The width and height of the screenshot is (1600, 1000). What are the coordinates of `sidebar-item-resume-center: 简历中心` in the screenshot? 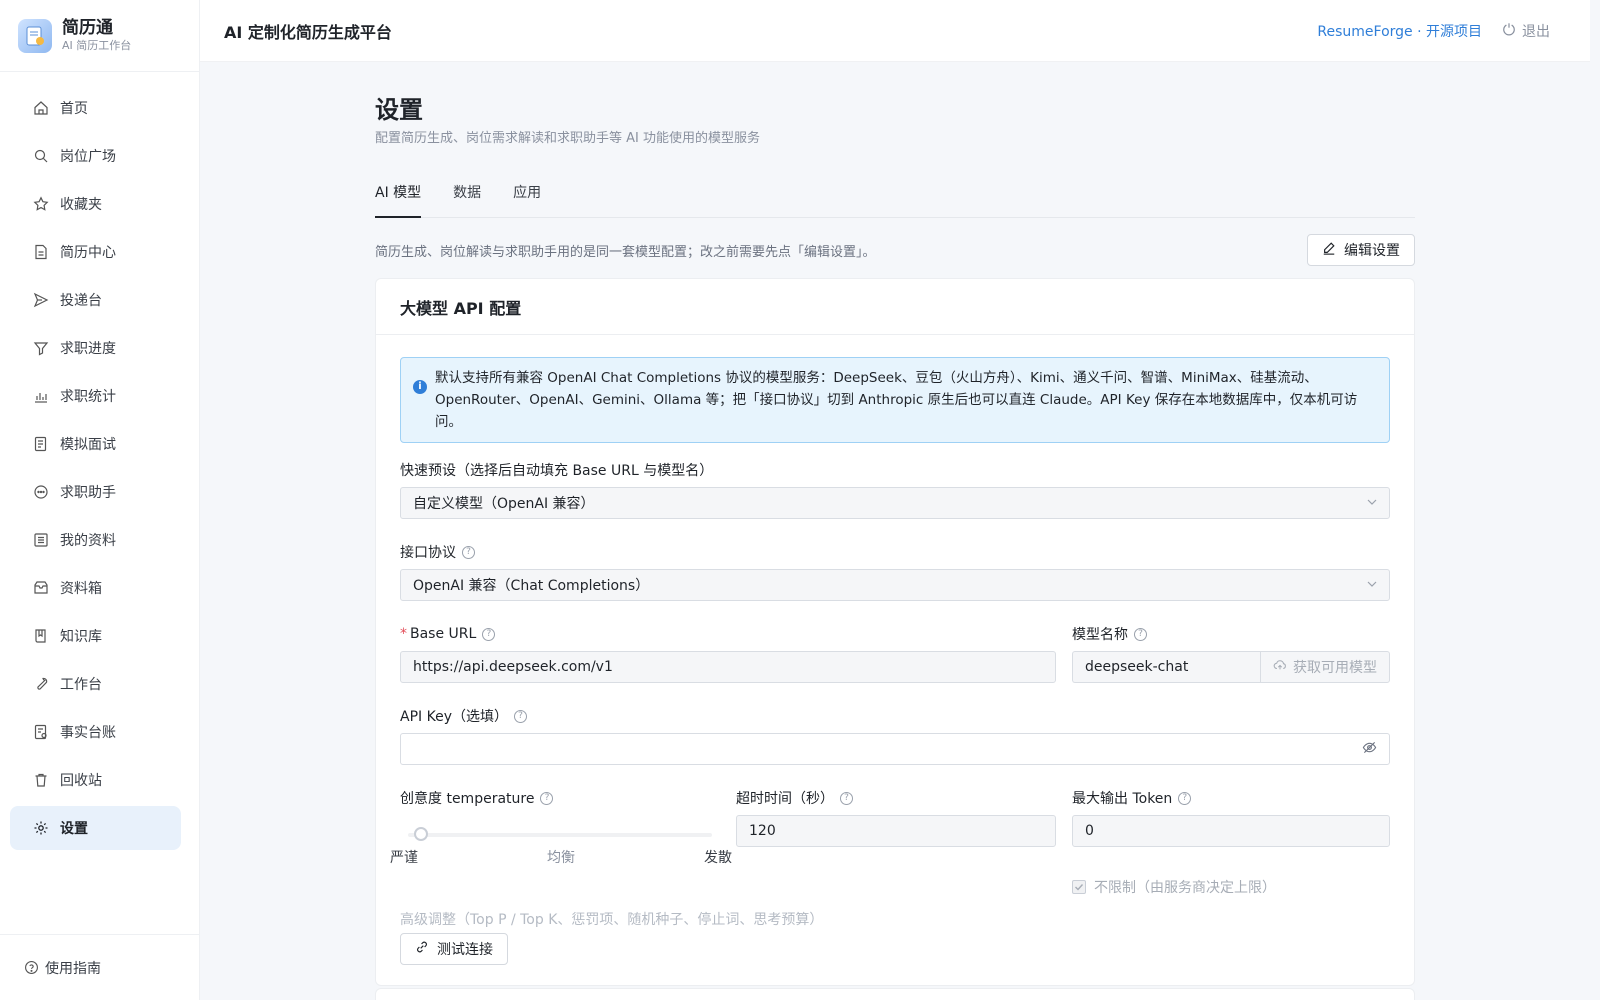 It's located at (95, 252).